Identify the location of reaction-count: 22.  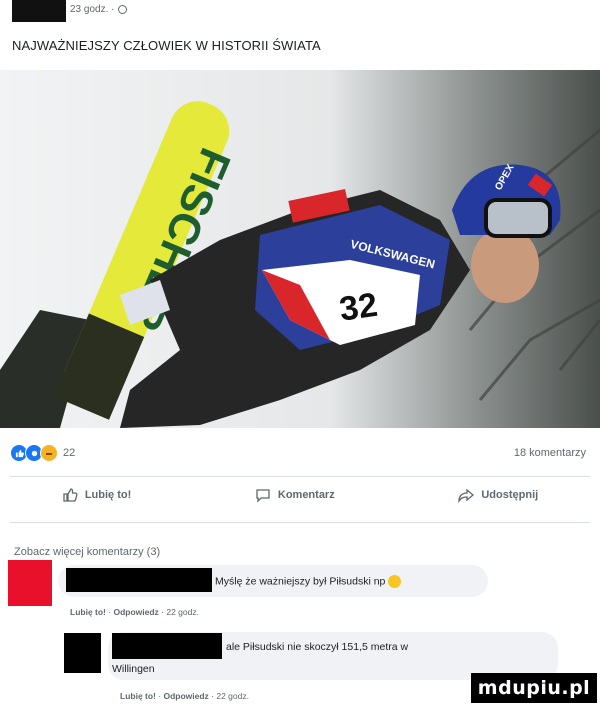
(69, 453).